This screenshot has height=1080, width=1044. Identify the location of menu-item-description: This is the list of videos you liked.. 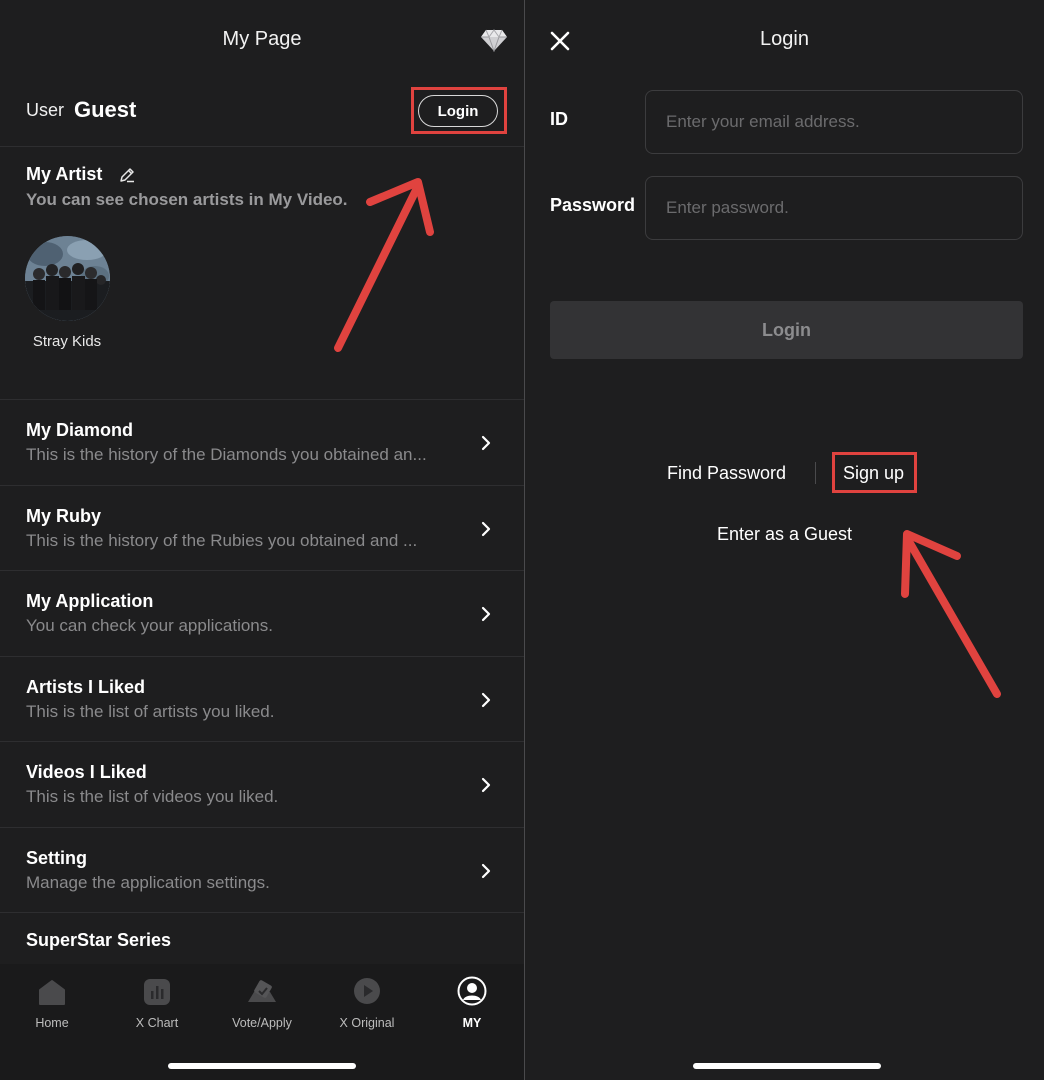
(152, 796).